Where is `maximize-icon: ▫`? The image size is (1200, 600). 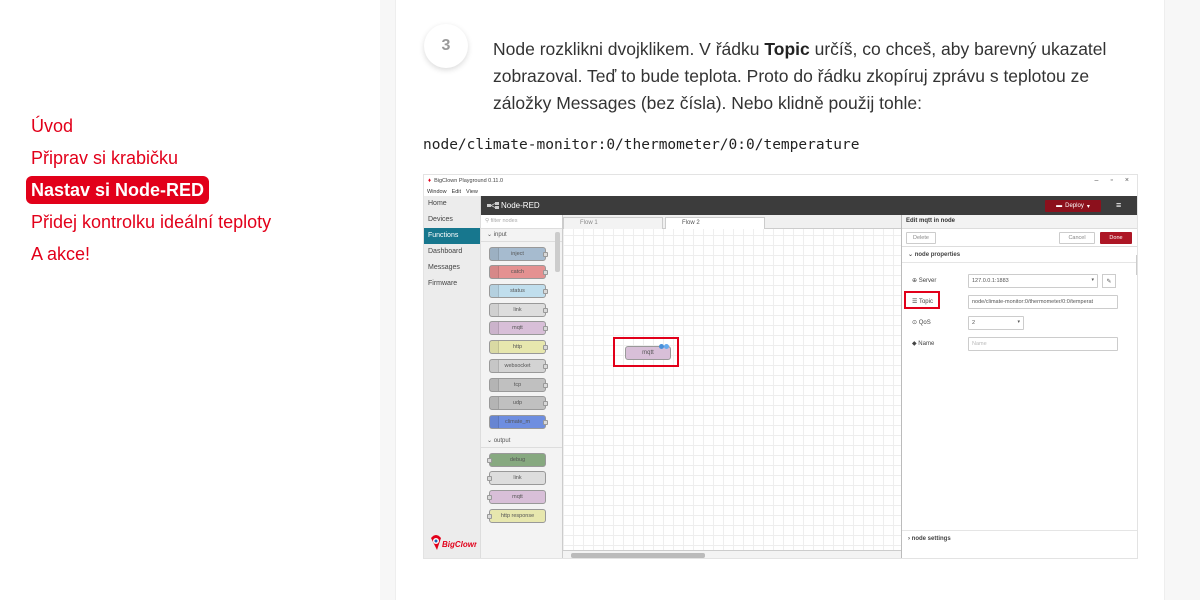
maximize-icon: ▫ is located at coordinates (1111, 180).